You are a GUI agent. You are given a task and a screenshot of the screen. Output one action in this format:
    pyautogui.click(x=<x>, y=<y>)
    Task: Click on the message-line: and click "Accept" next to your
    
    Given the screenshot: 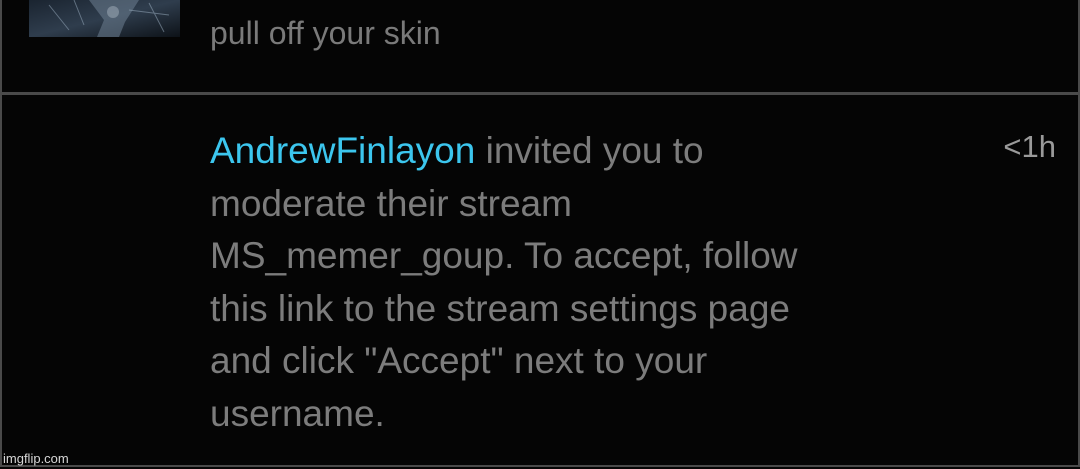 What is the action you would take?
    pyautogui.click(x=459, y=360)
    